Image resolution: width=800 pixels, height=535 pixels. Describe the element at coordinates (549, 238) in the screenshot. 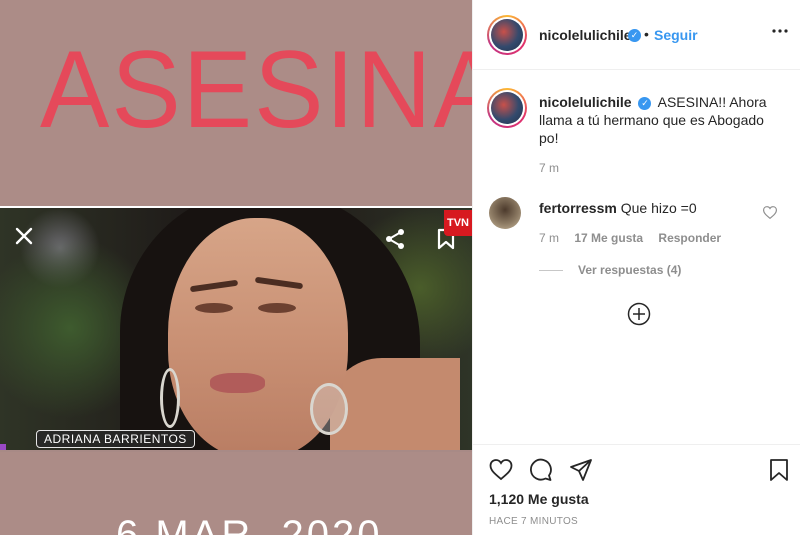

I see `comment-time: 7 m` at that location.